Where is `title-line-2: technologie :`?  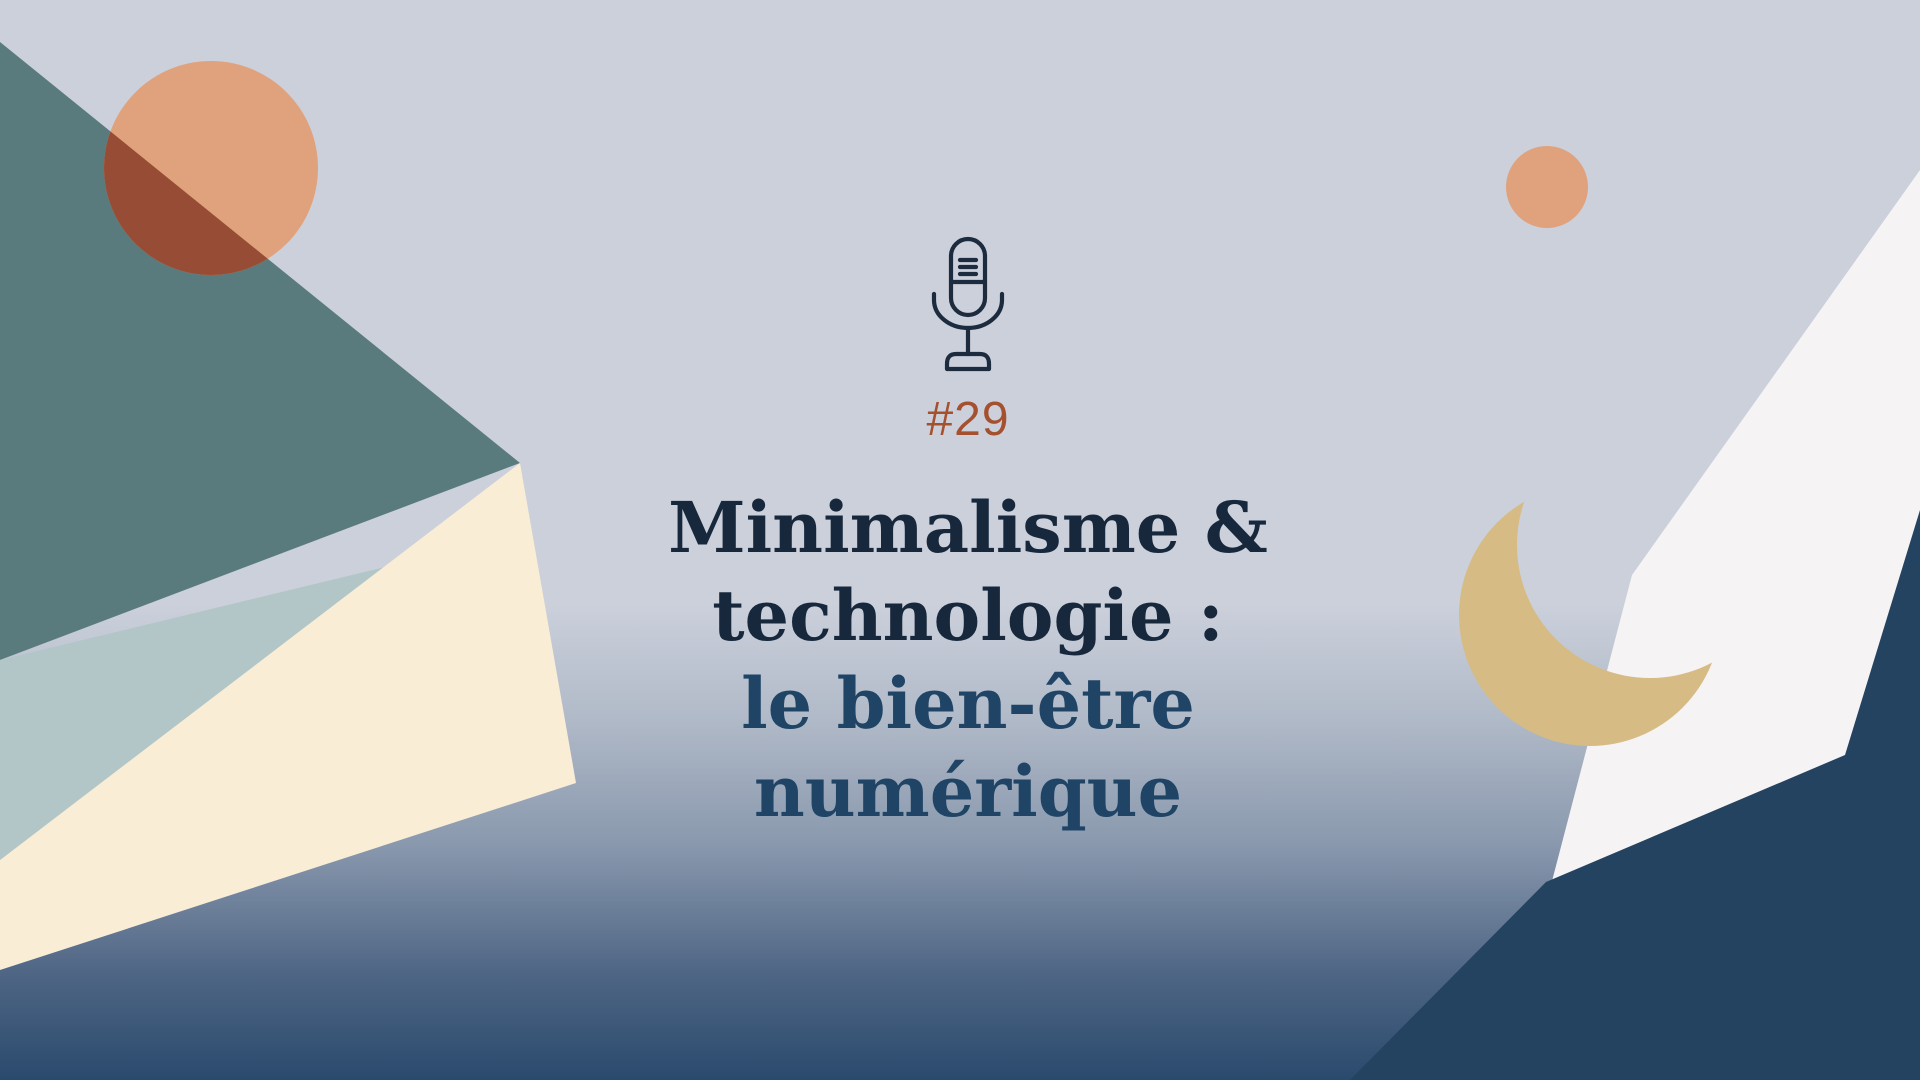 title-line-2: technologie : is located at coordinates (968, 615).